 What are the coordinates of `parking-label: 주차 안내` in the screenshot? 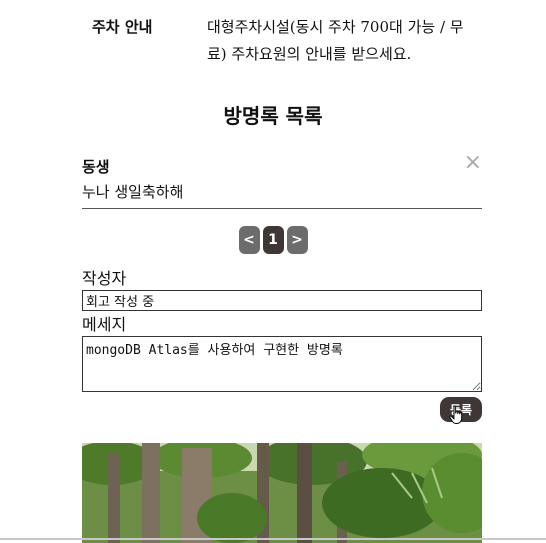 It's located at (122, 27).